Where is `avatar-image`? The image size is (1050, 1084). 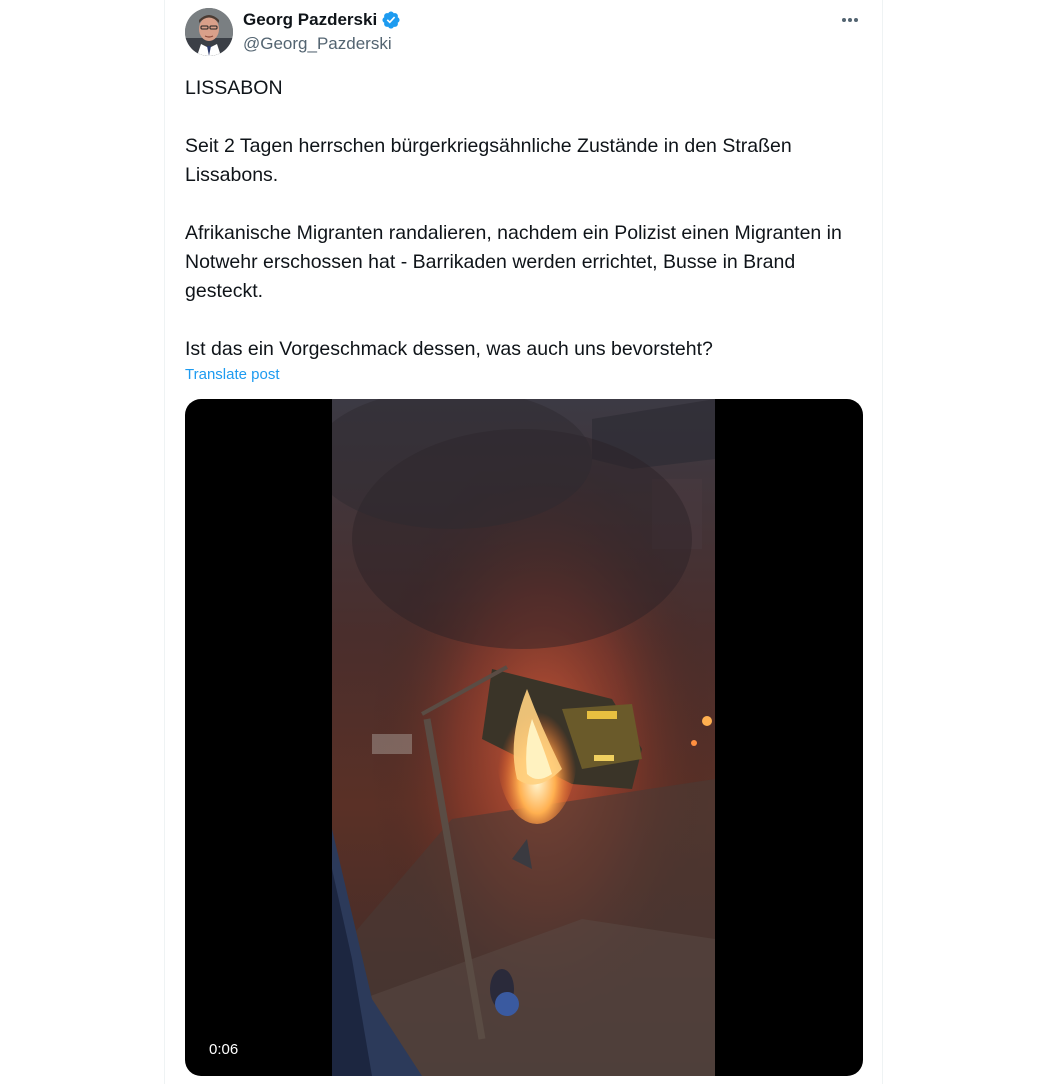 avatar-image is located at coordinates (209, 32).